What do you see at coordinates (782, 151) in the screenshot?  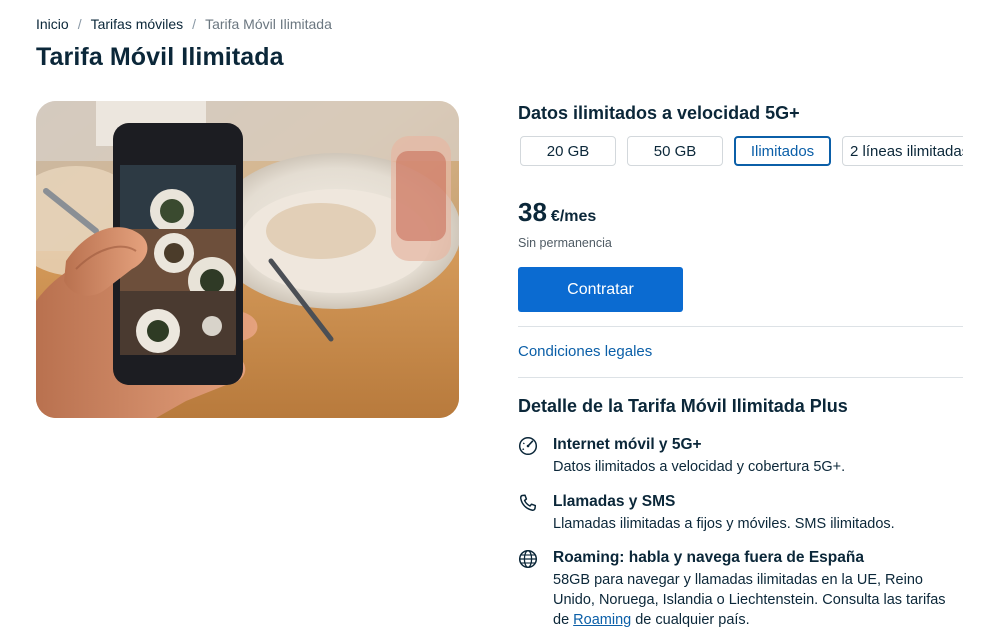 I see `option-ilimitados-button: Ilimitados` at bounding box center [782, 151].